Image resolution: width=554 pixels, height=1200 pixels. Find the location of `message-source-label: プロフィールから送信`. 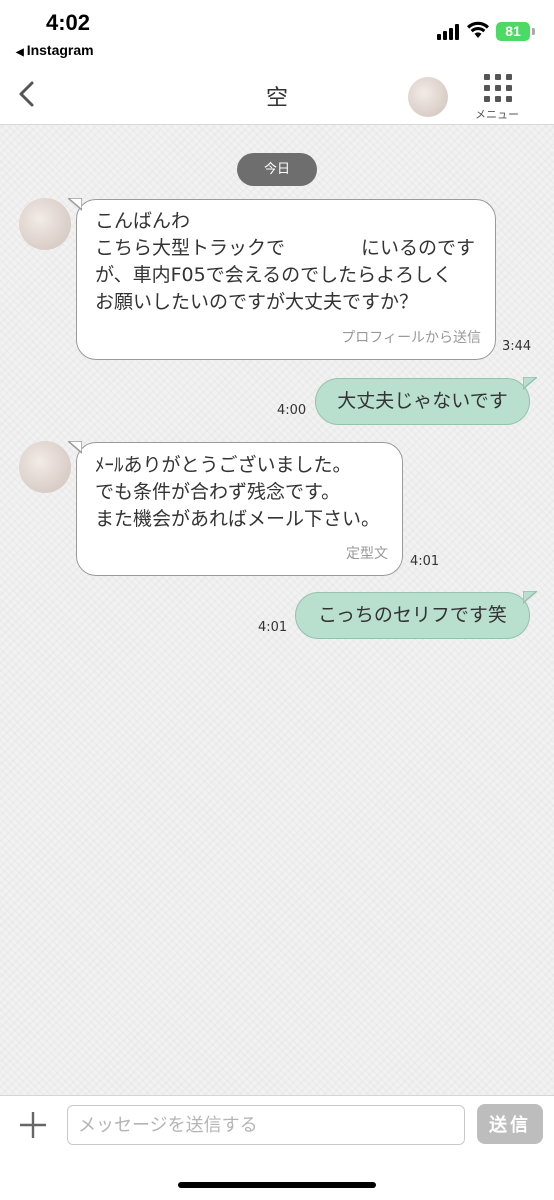

message-source-label: プロフィールから送信 is located at coordinates (411, 338).